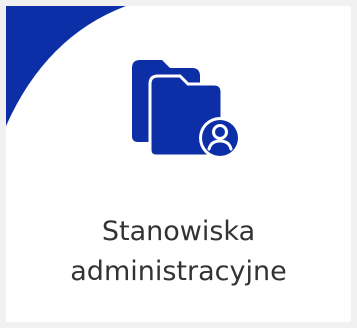  Describe the element at coordinates (178, 231) in the screenshot. I see `tile-label-line1: Stanowiska` at that location.